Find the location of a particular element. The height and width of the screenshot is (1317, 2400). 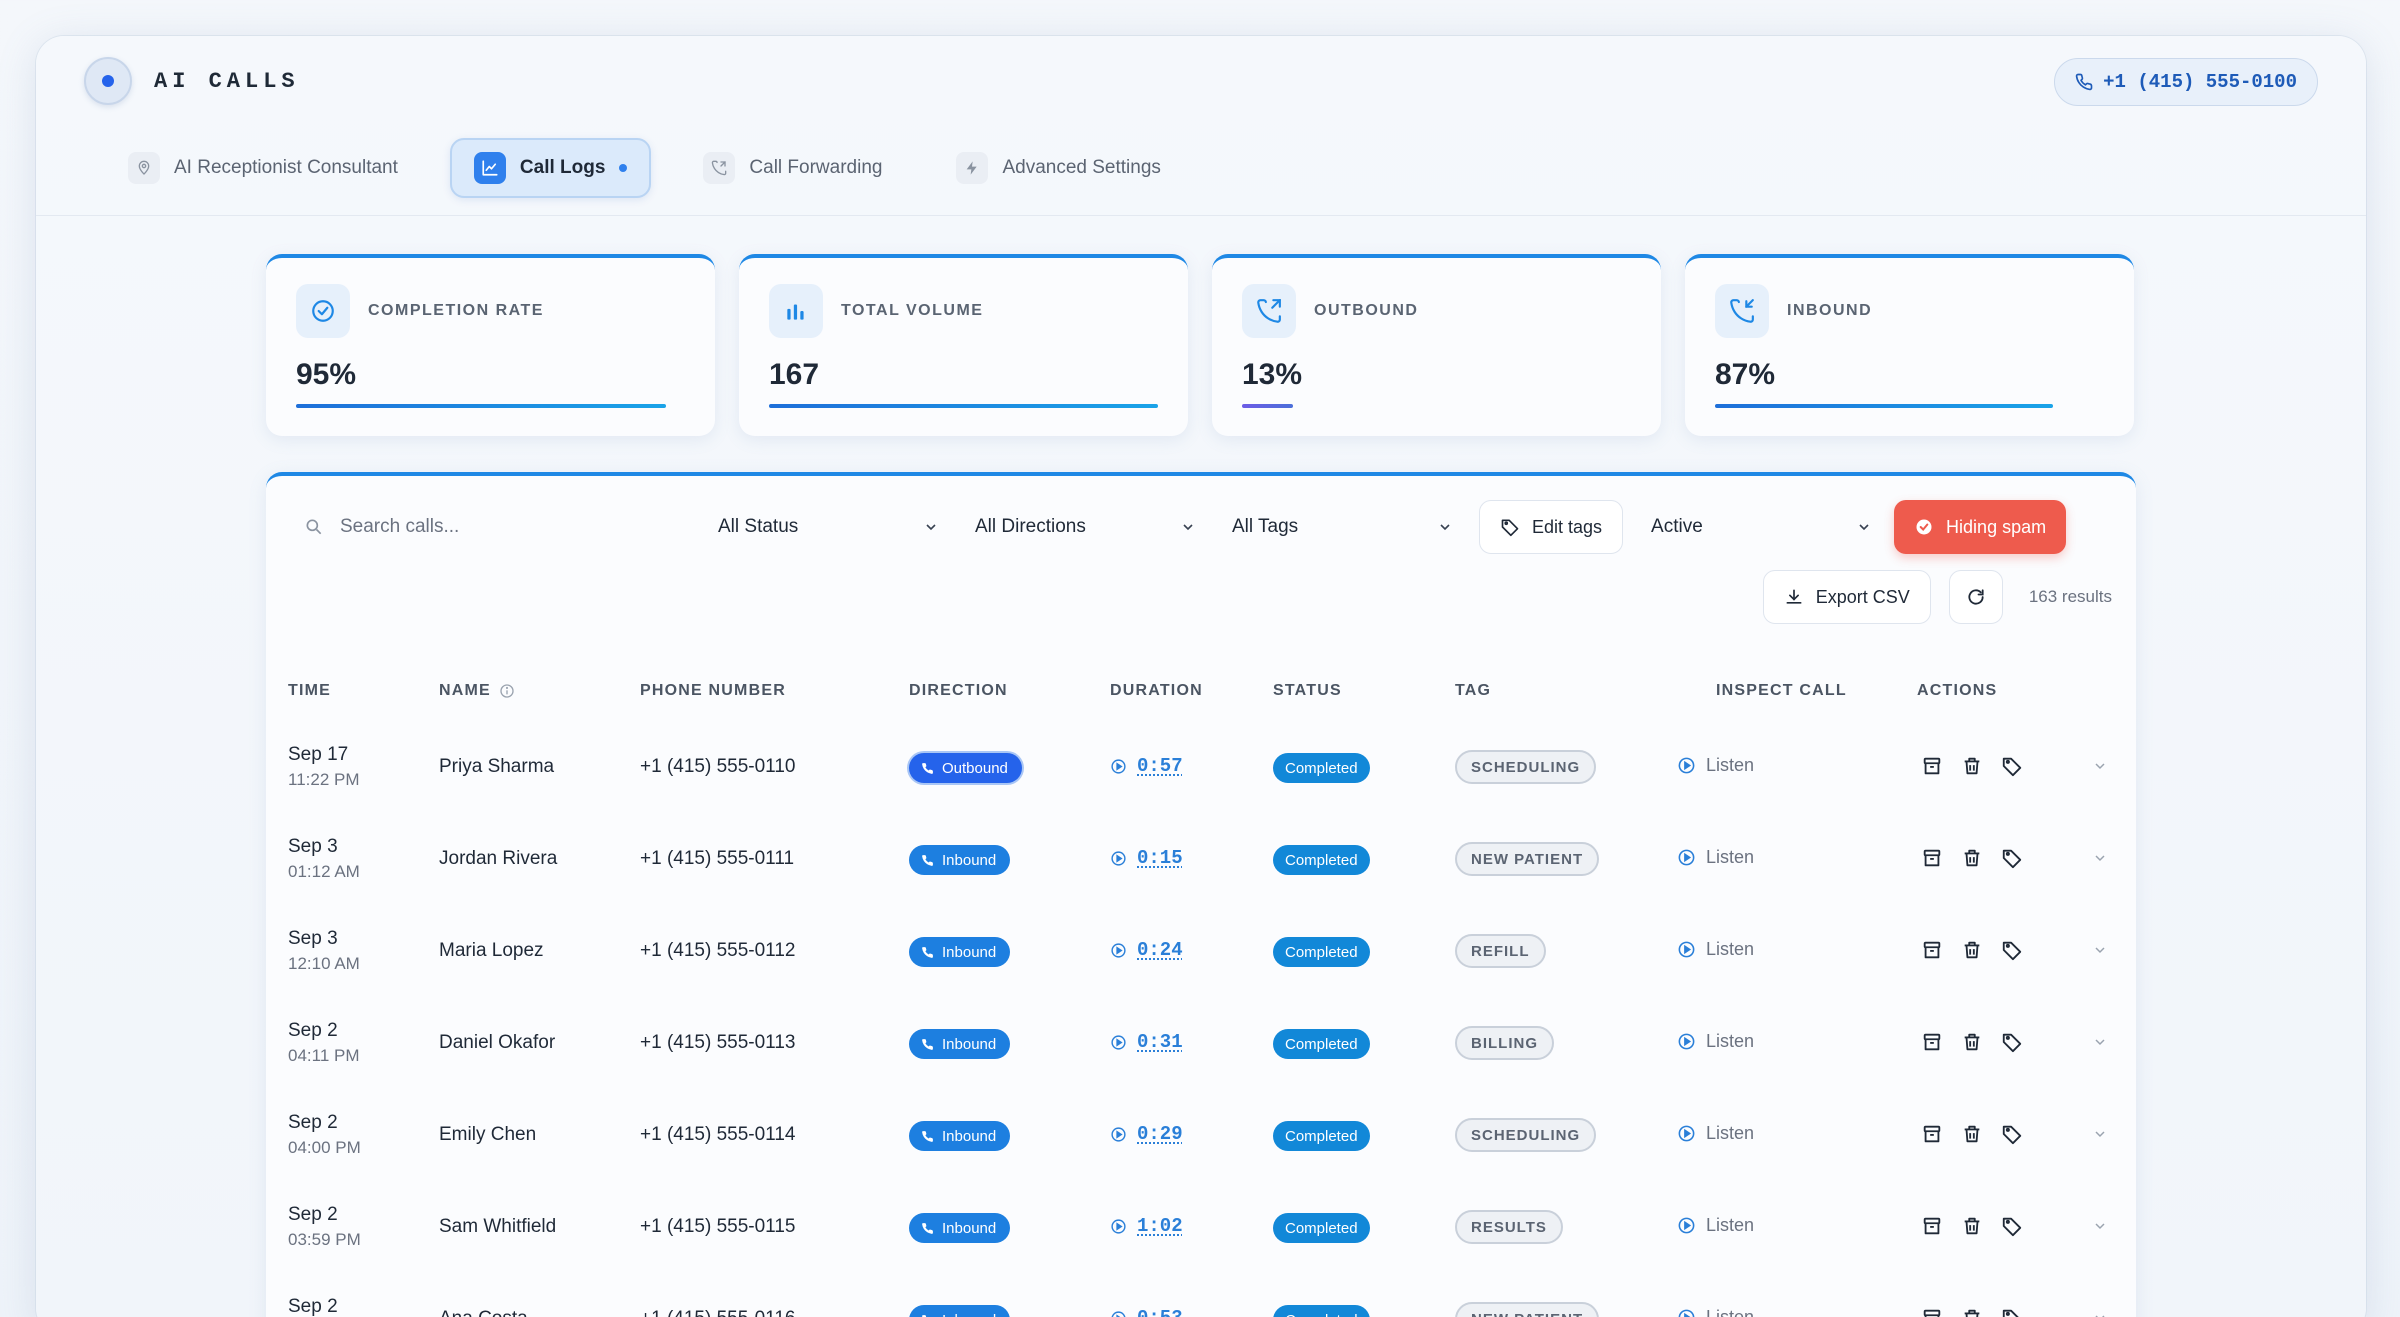

column-header-duration: DURATION is located at coordinates (1156, 691).